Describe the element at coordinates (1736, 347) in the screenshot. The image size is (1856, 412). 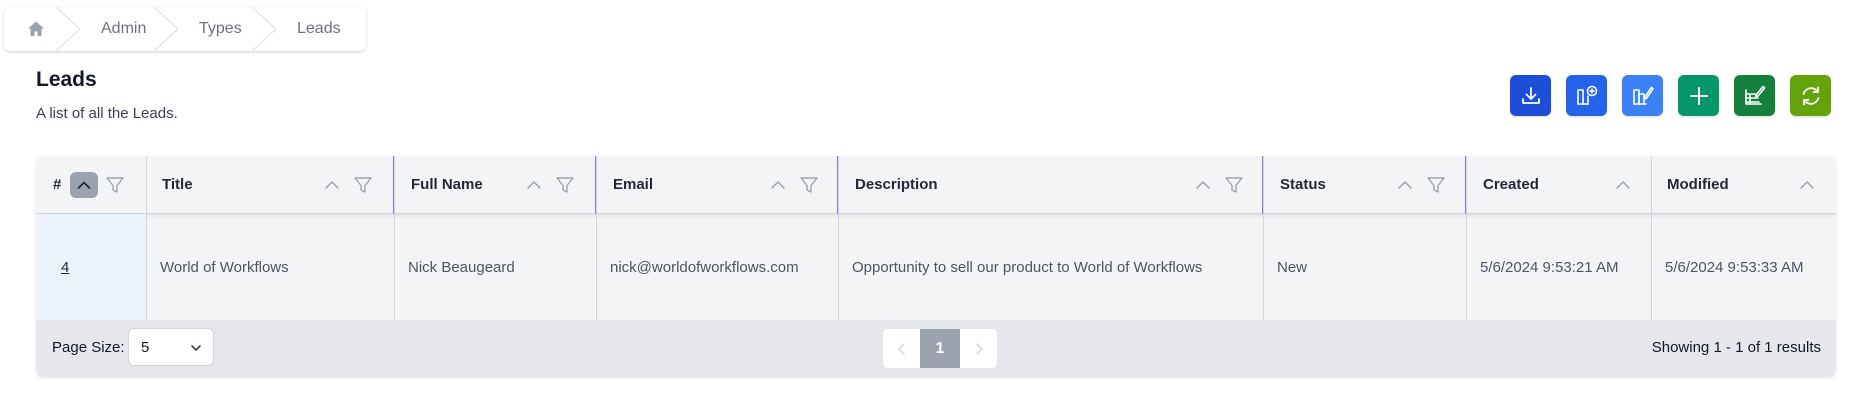
I see `results-summary: Showing 1 - 1 of 1 results` at that location.